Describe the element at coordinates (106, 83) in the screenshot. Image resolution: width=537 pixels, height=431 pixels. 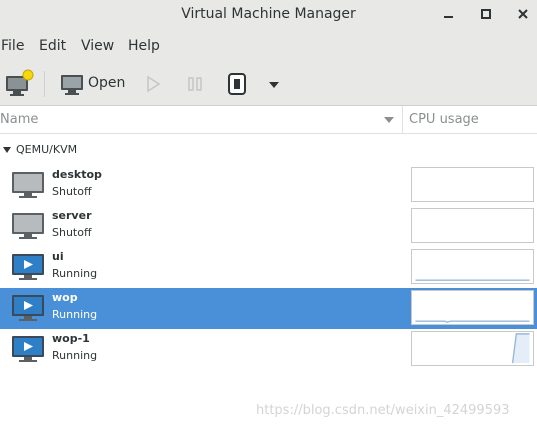
I see `open-button: Open` at that location.